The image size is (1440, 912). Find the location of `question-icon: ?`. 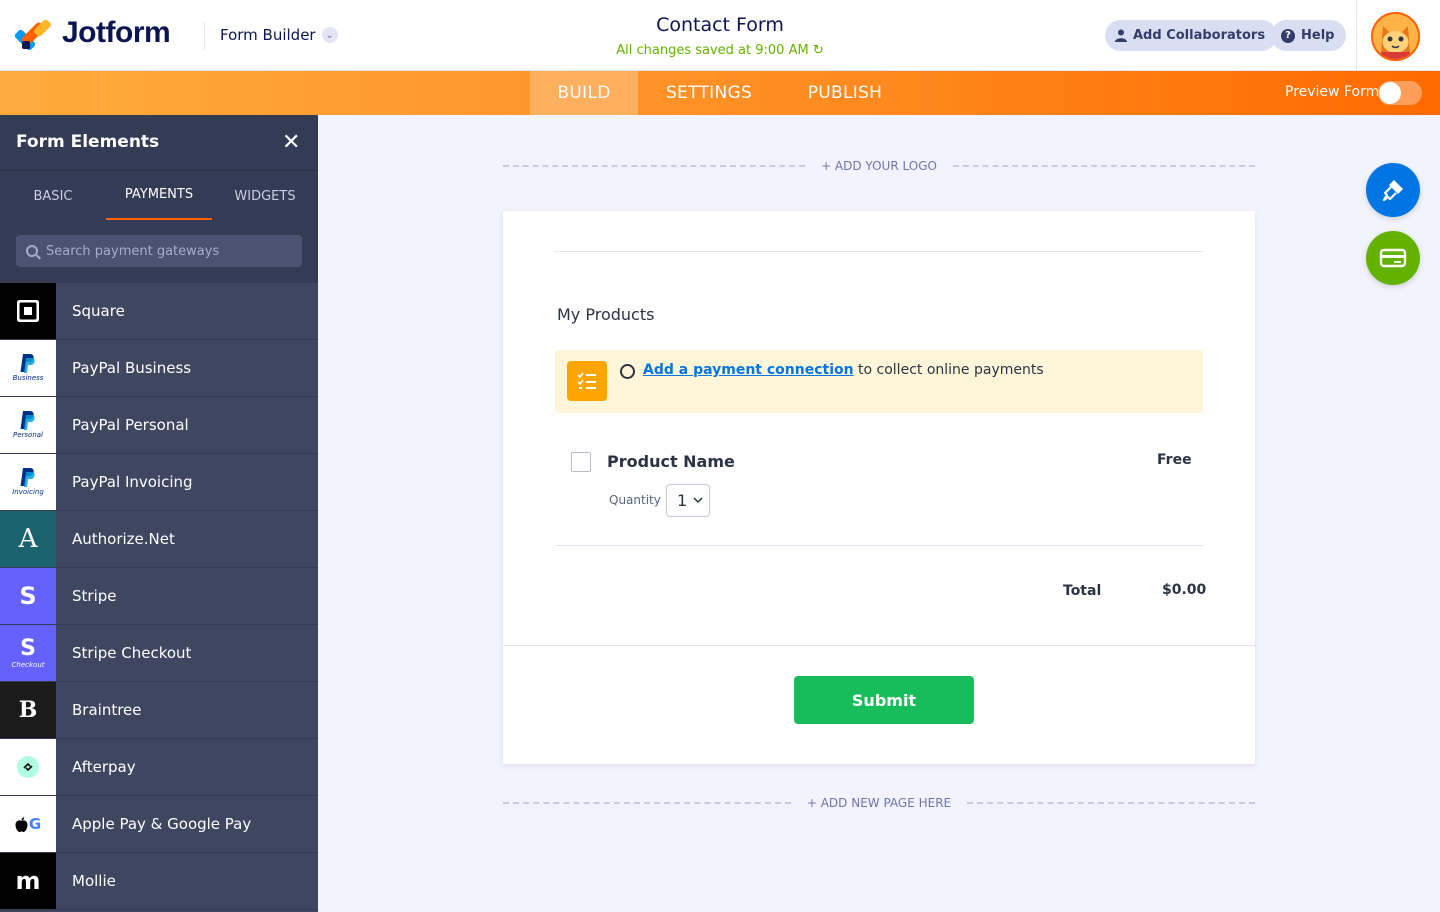

question-icon: ? is located at coordinates (1288, 35).